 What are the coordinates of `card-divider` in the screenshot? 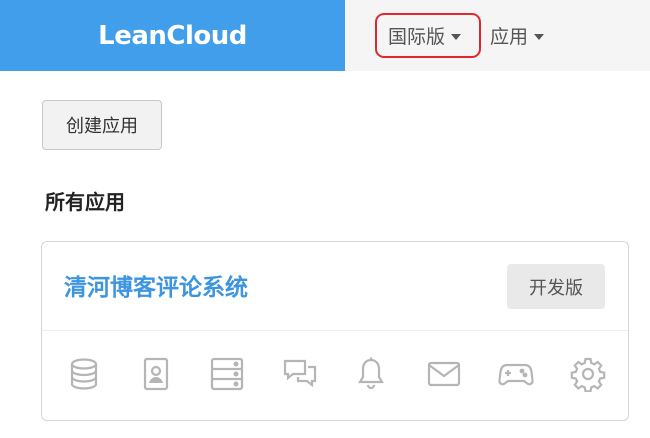 It's located at (335, 330).